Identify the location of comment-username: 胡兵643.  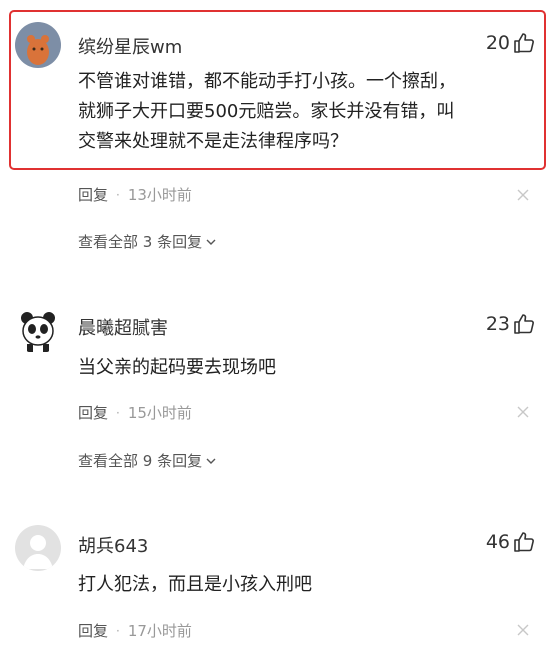
(113, 545).